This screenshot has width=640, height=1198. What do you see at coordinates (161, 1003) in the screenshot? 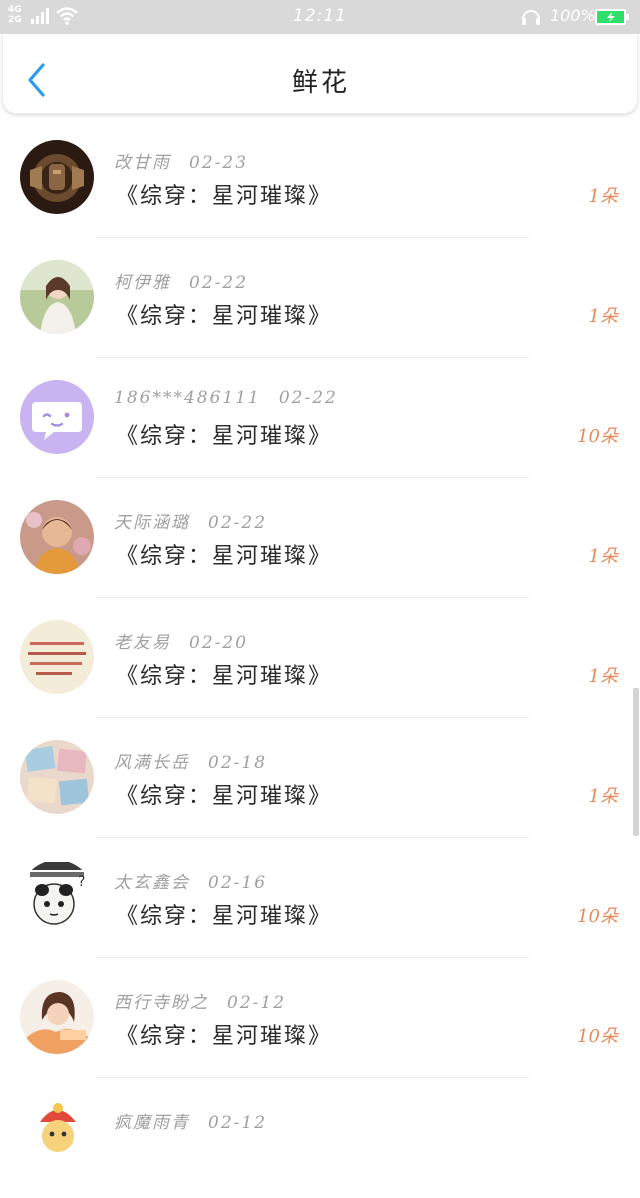
I see `sender-name: 西行寺盼之` at bounding box center [161, 1003].